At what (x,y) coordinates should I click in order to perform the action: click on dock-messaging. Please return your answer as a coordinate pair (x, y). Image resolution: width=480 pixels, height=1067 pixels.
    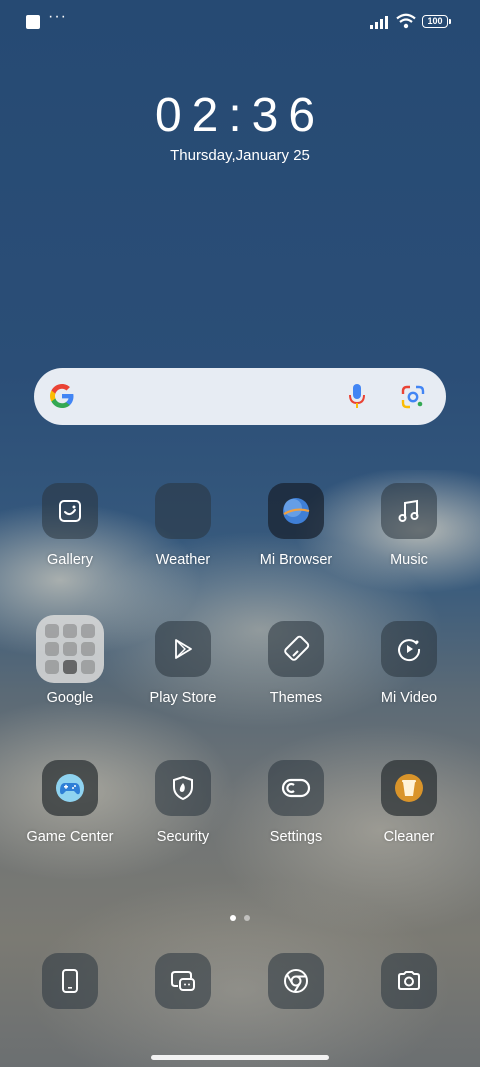
    Looking at the image, I should click on (183, 981).